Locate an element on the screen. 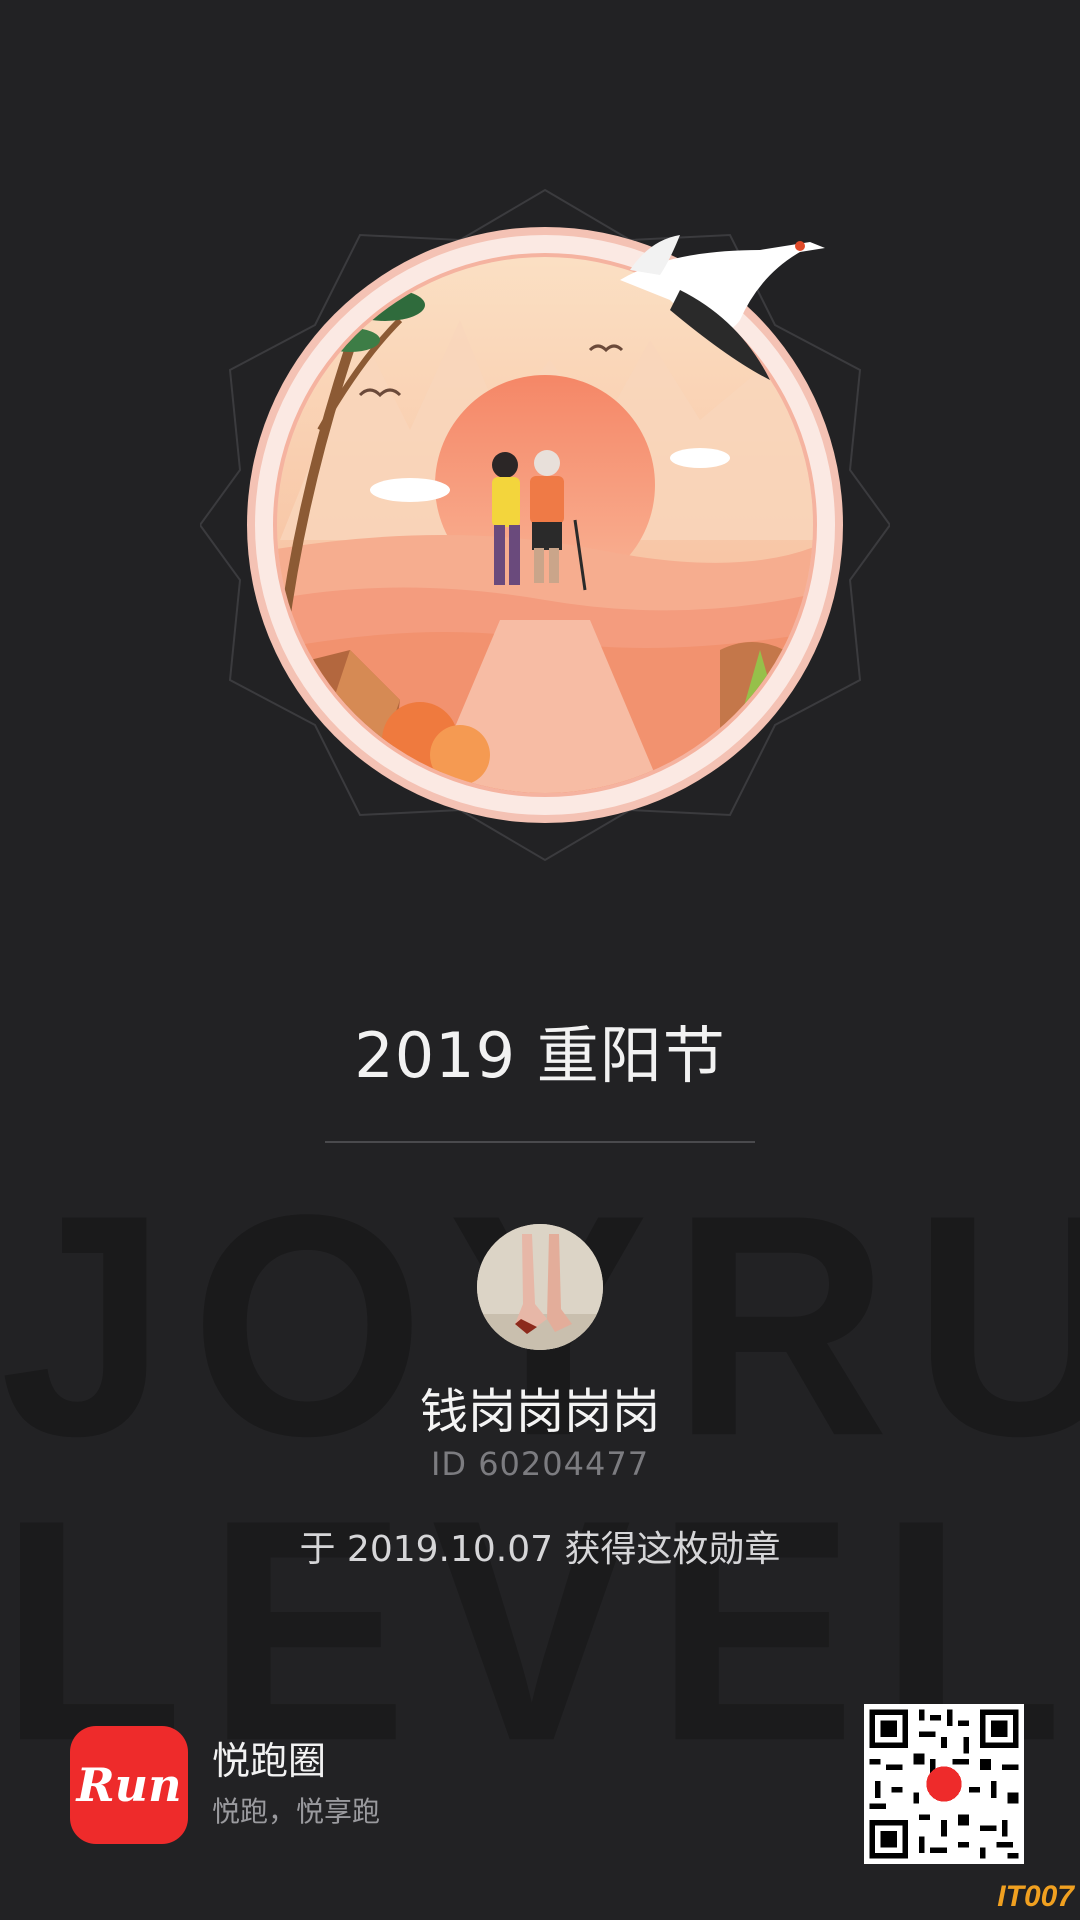  earned-date-text: 于 2019.10.07 获得这枚勋章 is located at coordinates (540, 1549).